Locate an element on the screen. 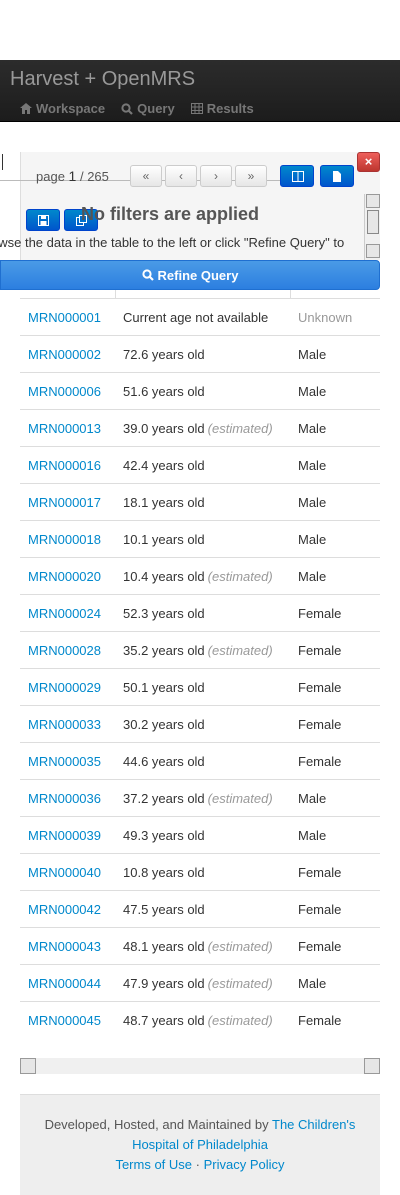 This screenshot has height=1195, width=400. mrn-link: MRN000024 is located at coordinates (64, 613).